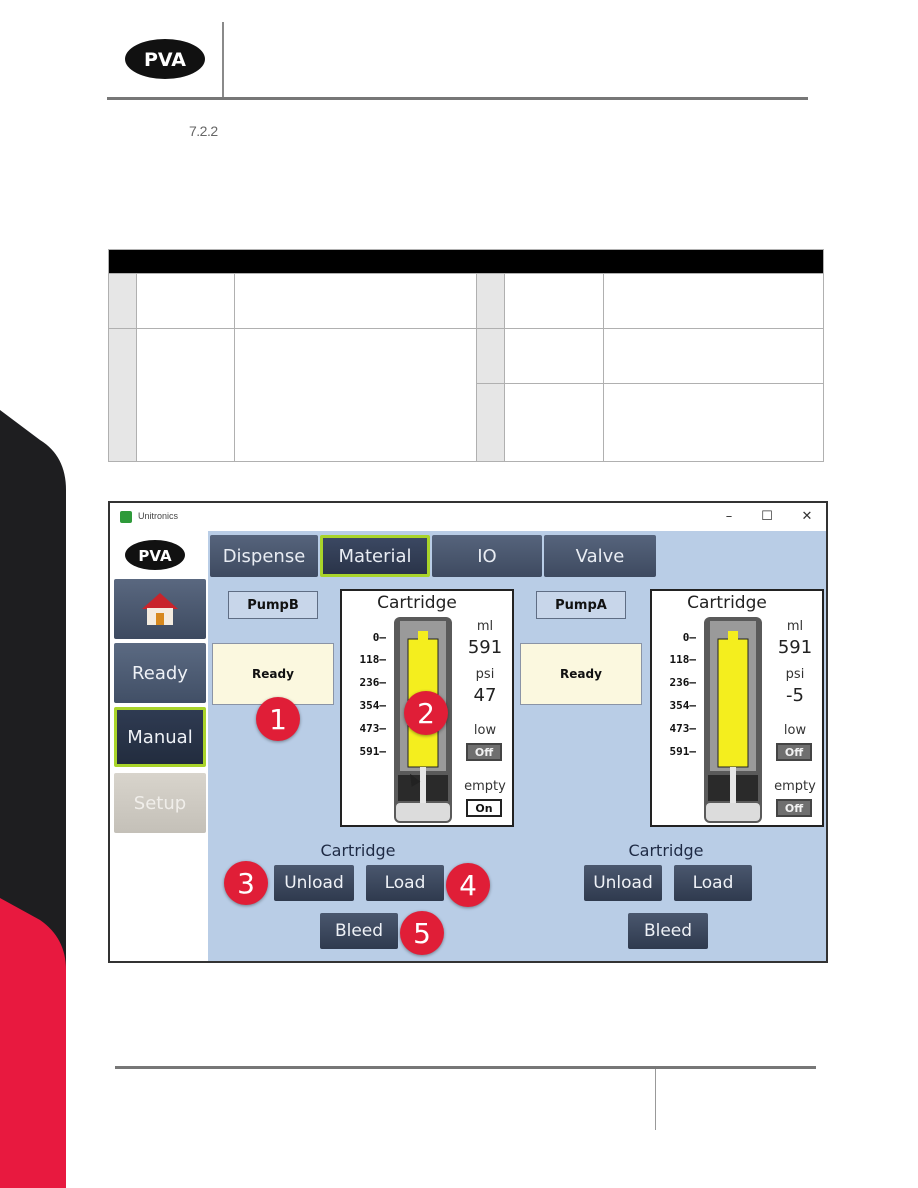  What do you see at coordinates (485, 695) in the screenshot?
I see `psi-value: 47` at bounding box center [485, 695].